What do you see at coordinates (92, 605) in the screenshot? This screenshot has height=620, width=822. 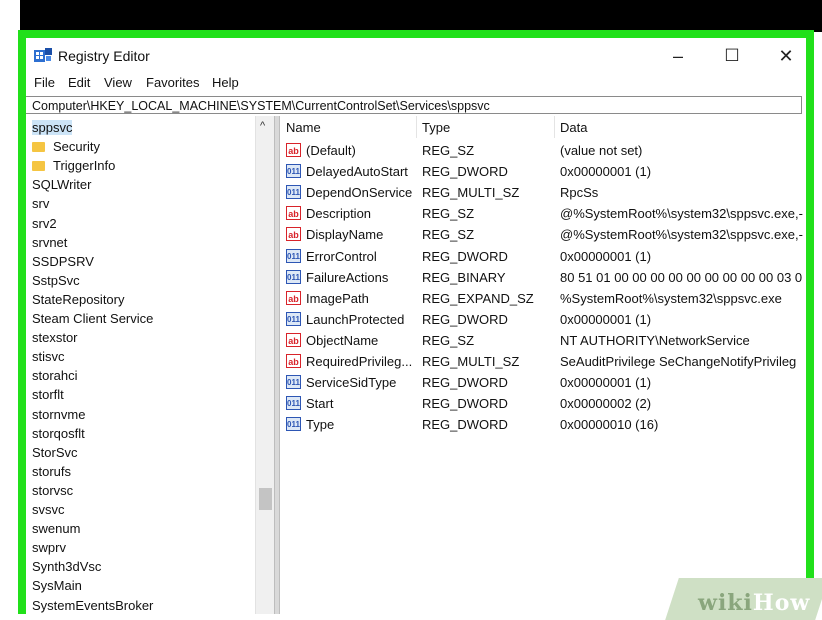 I see `tree-item: SystemEventsBroker` at bounding box center [92, 605].